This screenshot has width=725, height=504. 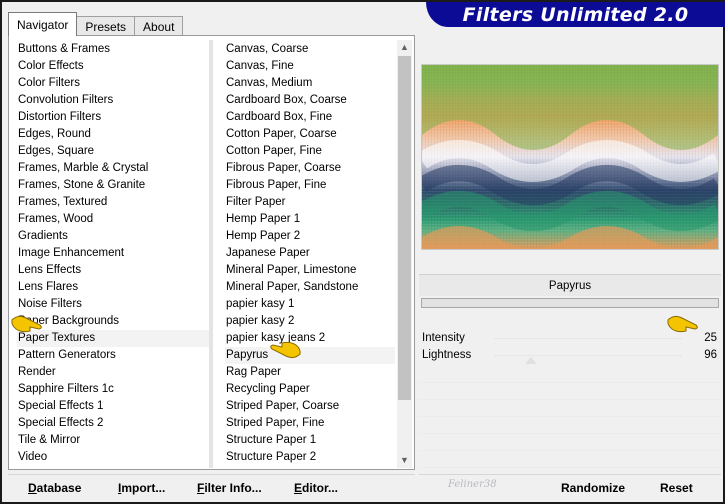 What do you see at coordinates (710, 355) in the screenshot?
I see `param-value: 96` at bounding box center [710, 355].